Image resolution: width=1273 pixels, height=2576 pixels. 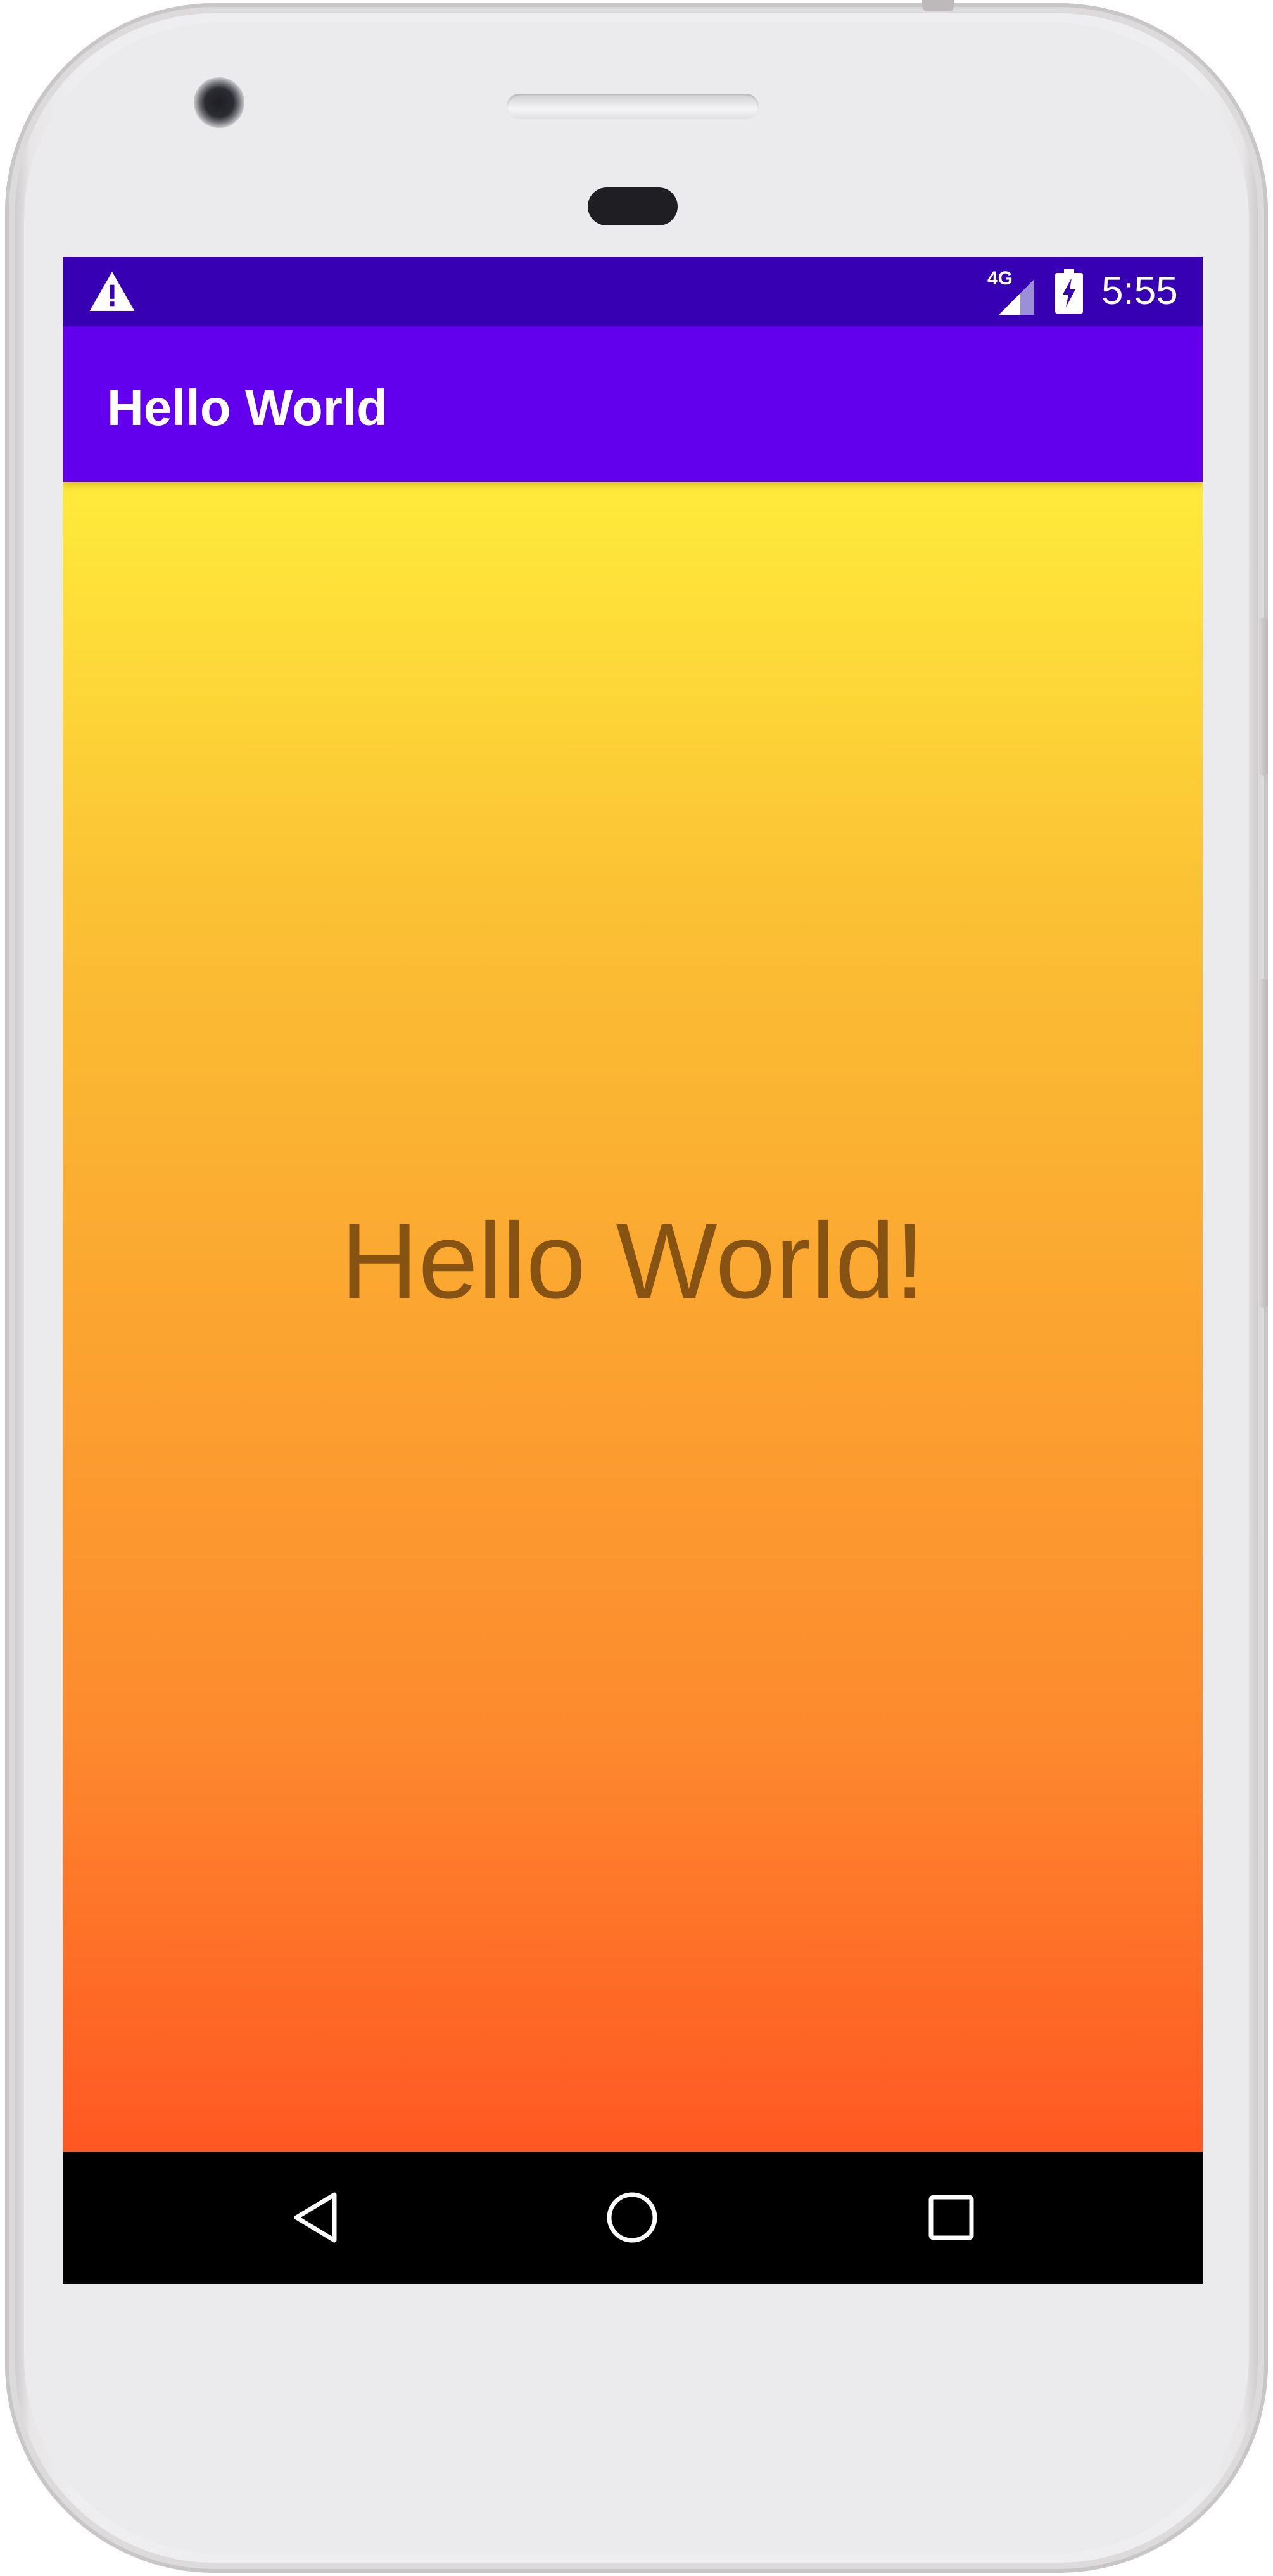 I want to click on proximity-sensor, so click(x=633, y=206).